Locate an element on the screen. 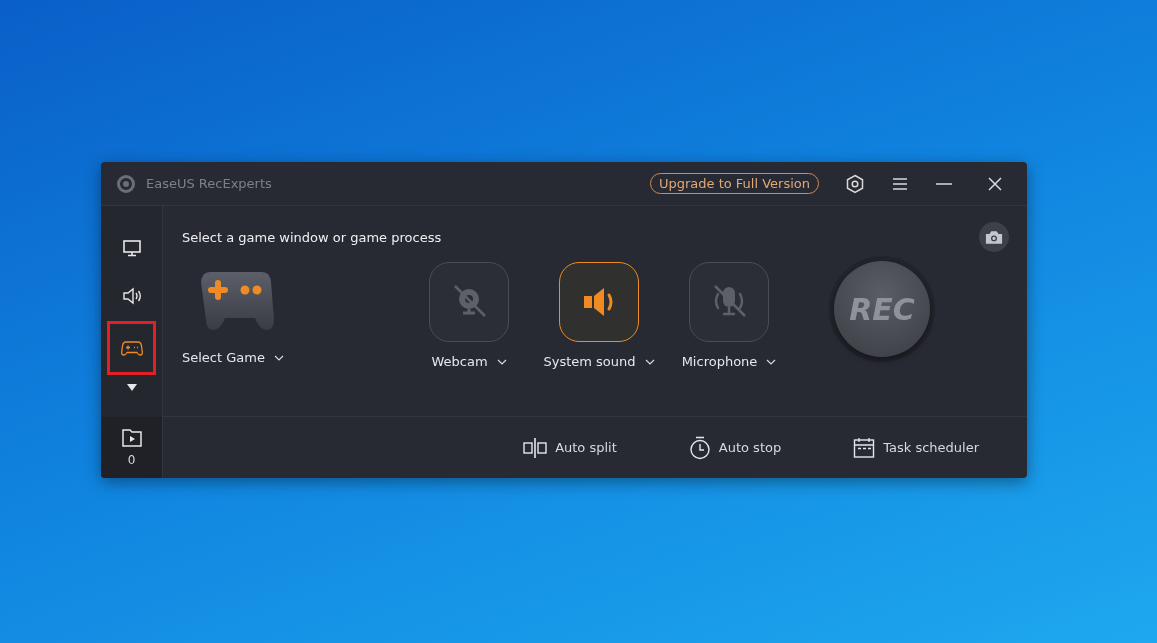  minimize-icon is located at coordinates (944, 183).